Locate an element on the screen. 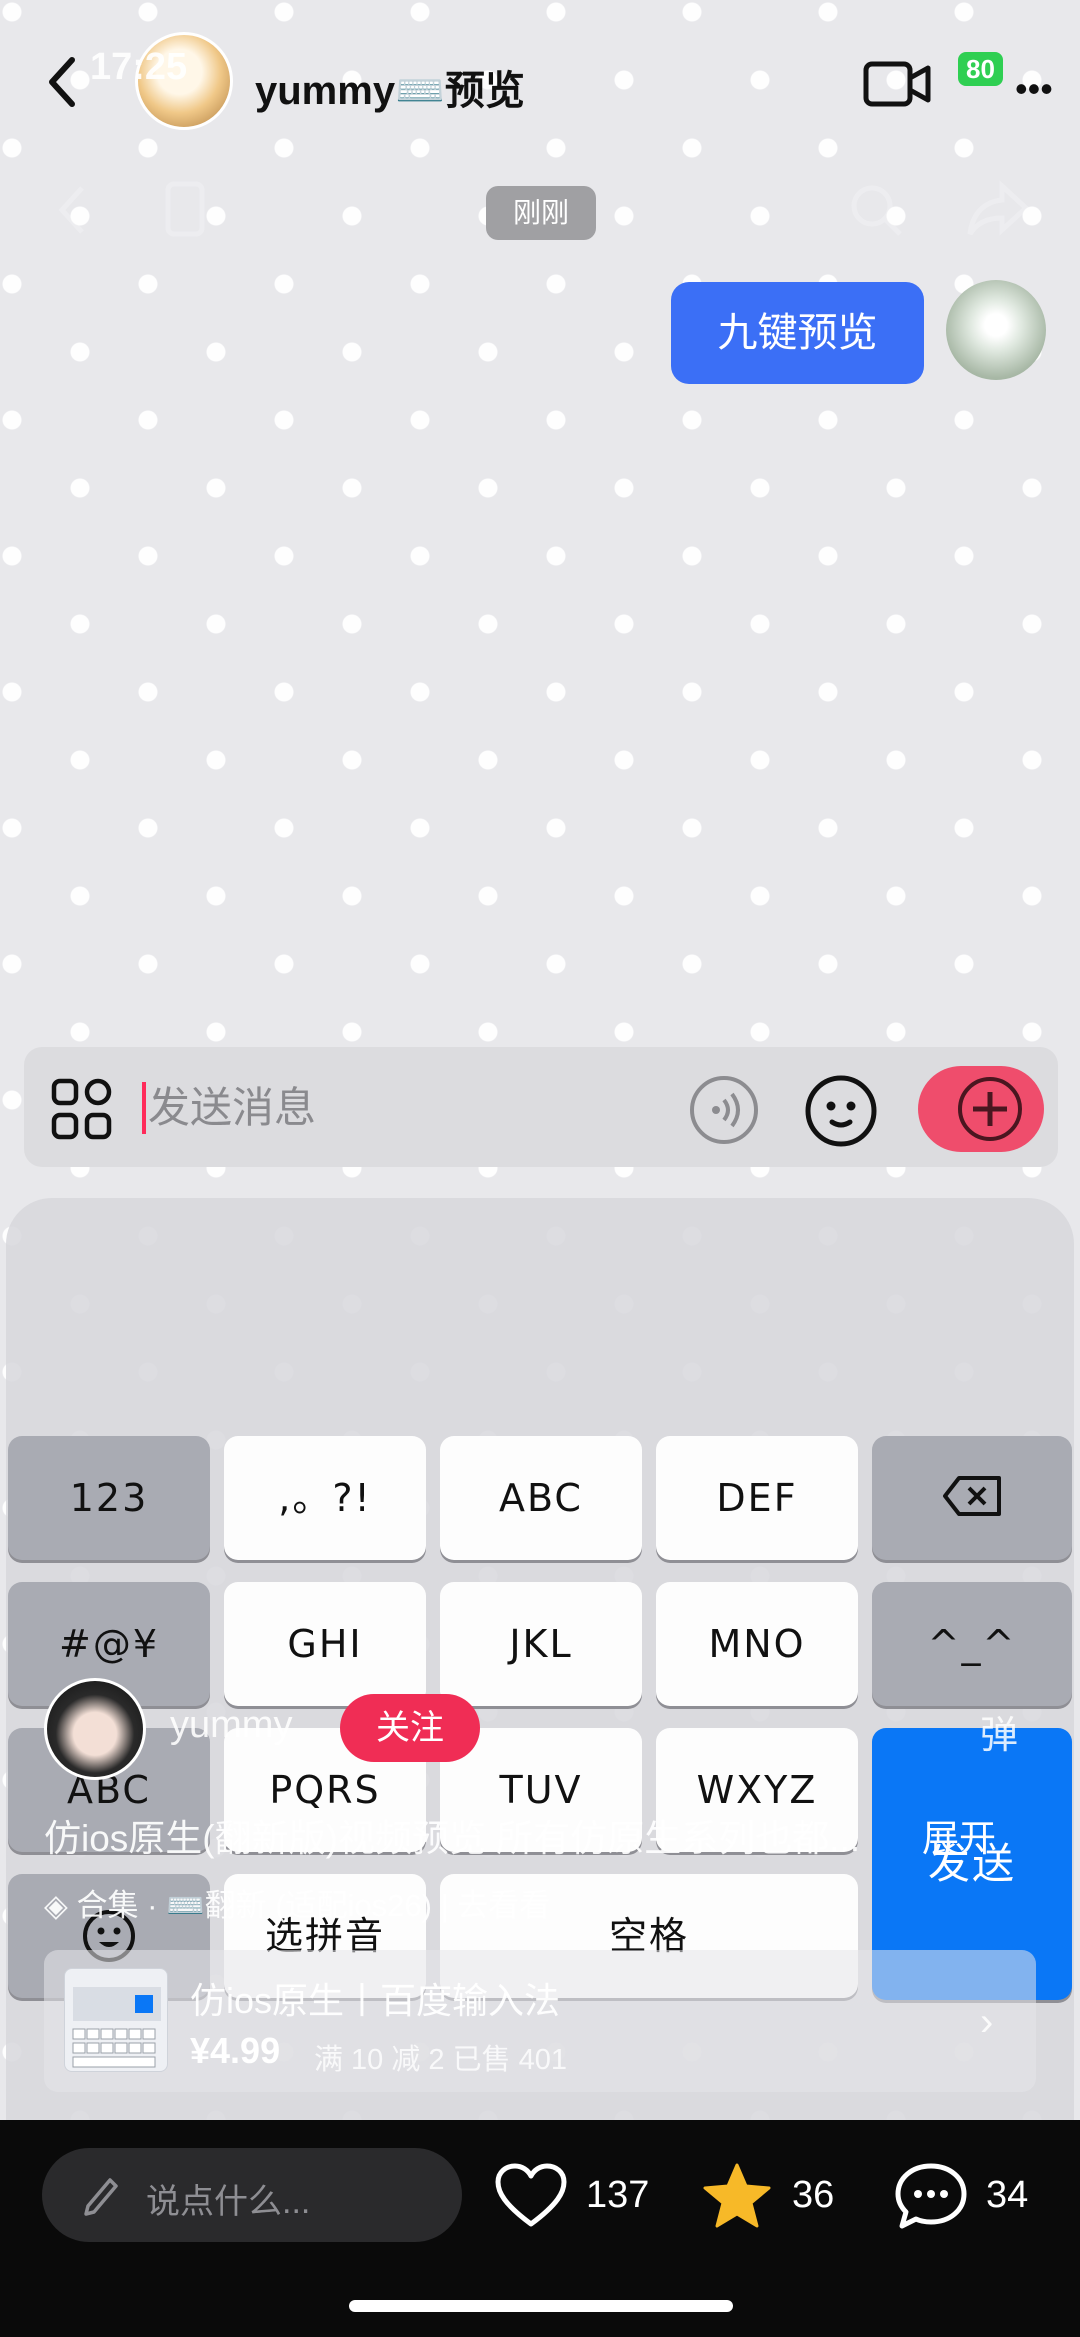 The height and width of the screenshot is (2337, 1080). danmu-toggle: 弹 is located at coordinates (999, 1731).